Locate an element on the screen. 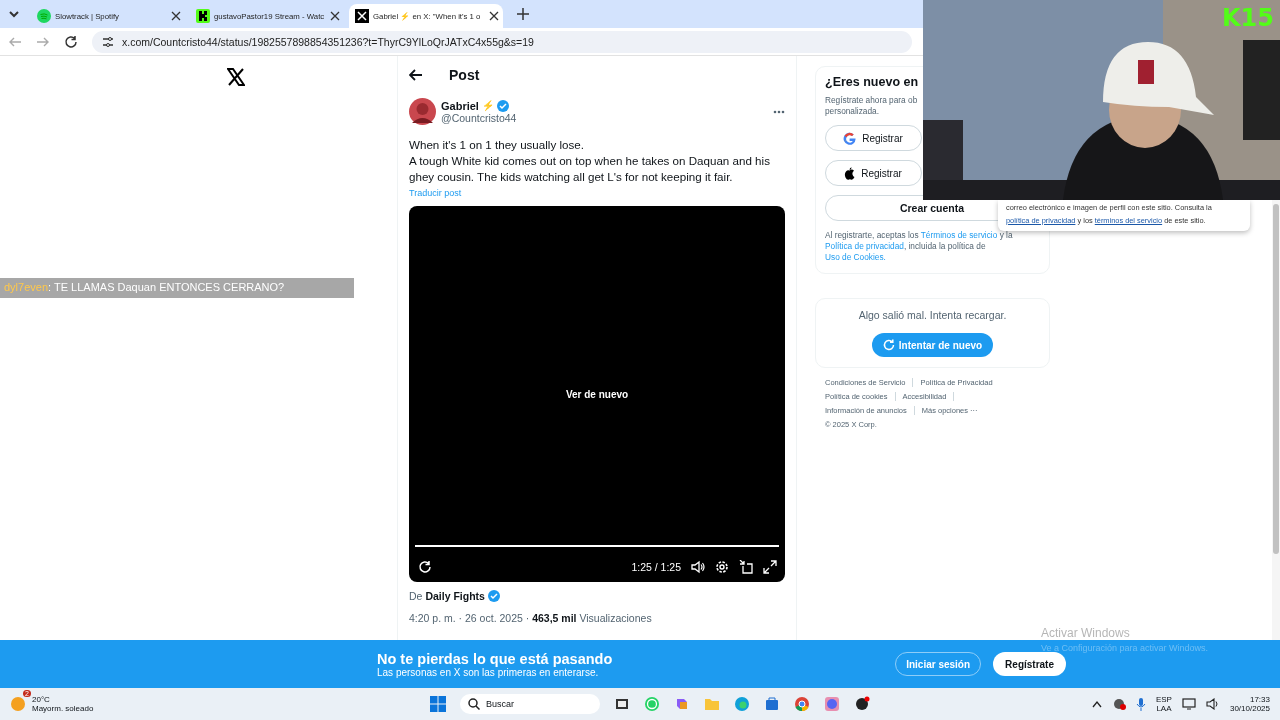 The height and width of the screenshot is (720, 1280). error-message: Algo salió mal. Intenta recargar. is located at coordinates (932, 315).